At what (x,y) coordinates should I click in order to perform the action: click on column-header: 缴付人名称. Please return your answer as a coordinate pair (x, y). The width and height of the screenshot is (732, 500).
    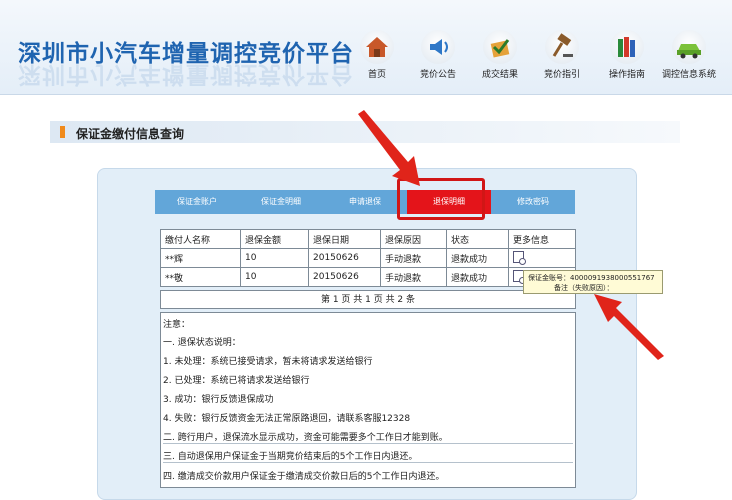
    Looking at the image, I should click on (200, 239).